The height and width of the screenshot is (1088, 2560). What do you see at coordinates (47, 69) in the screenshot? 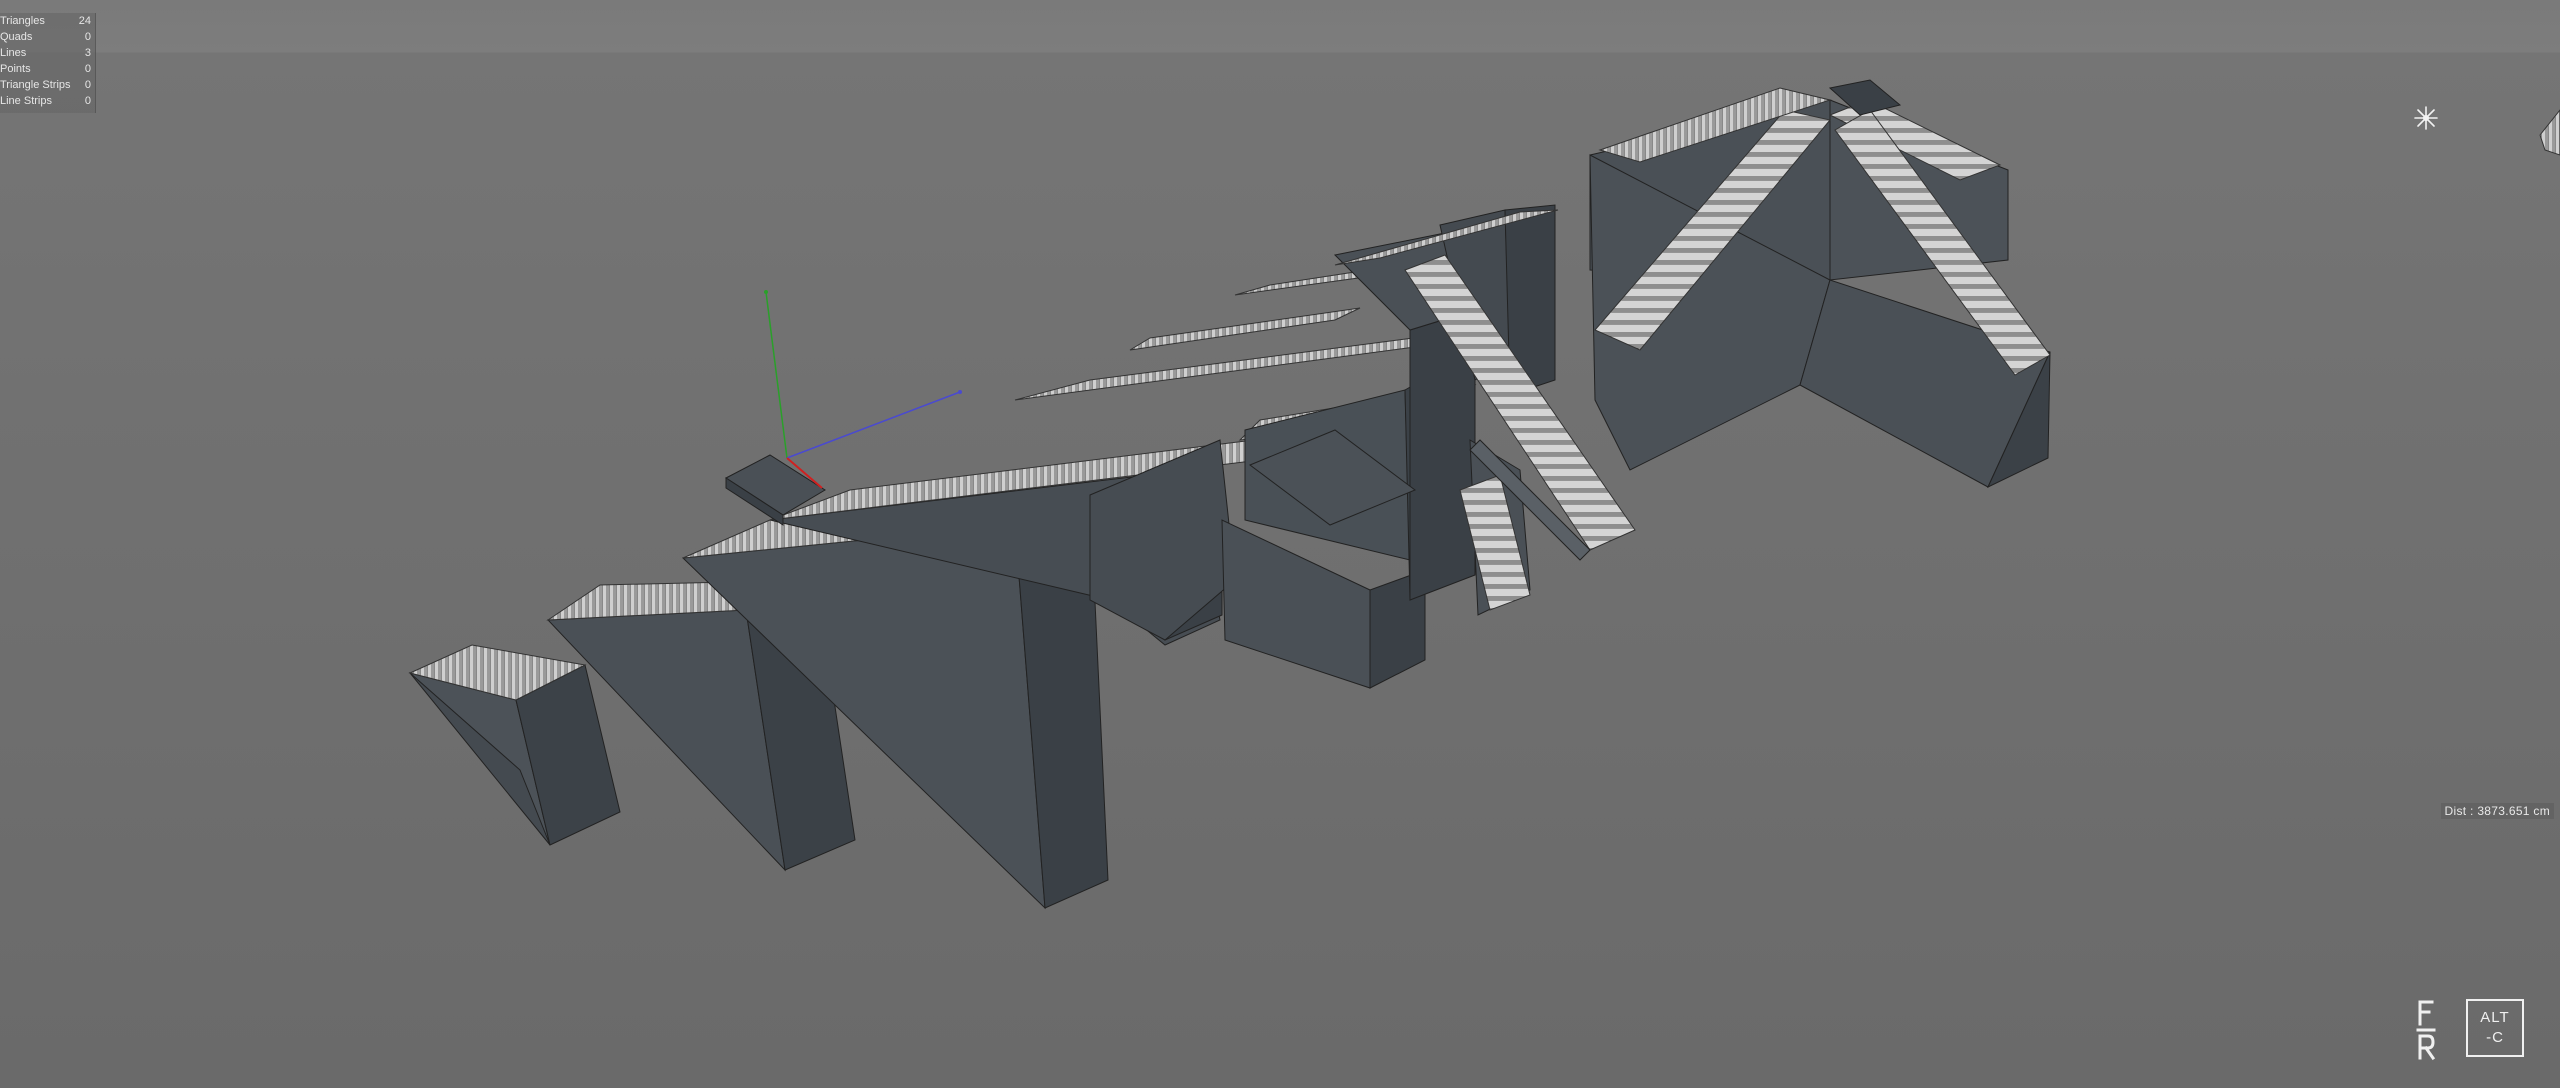
I see `stat-row-points: Points 0` at bounding box center [47, 69].